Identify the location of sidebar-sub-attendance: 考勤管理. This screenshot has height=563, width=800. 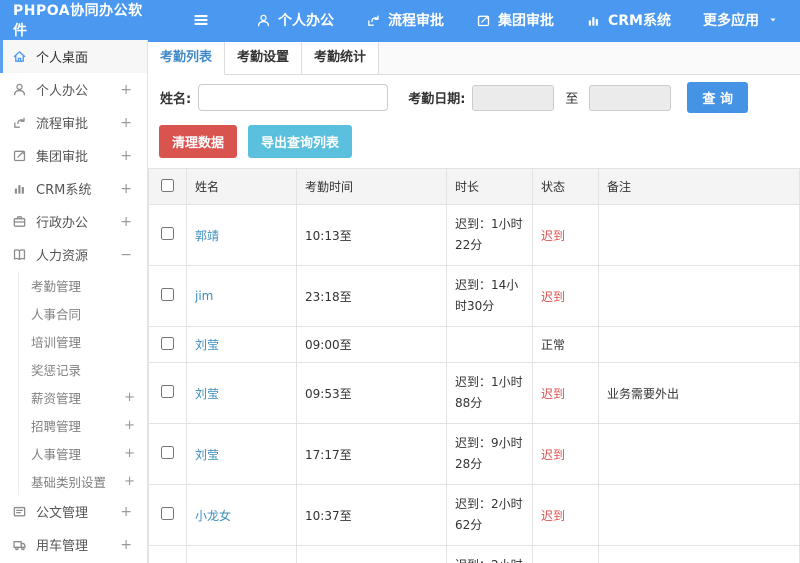
(83, 285).